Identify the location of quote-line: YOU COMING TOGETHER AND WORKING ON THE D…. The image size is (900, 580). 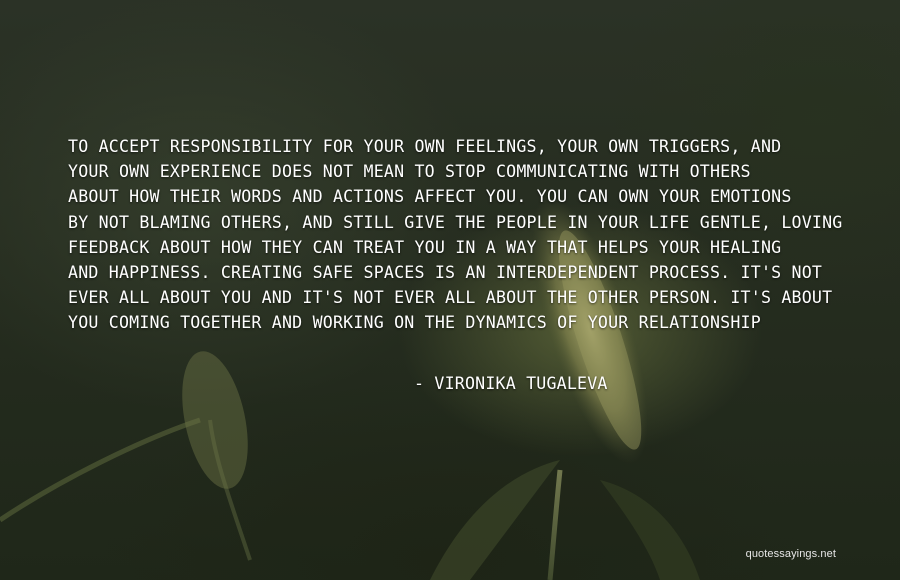
(414, 323).